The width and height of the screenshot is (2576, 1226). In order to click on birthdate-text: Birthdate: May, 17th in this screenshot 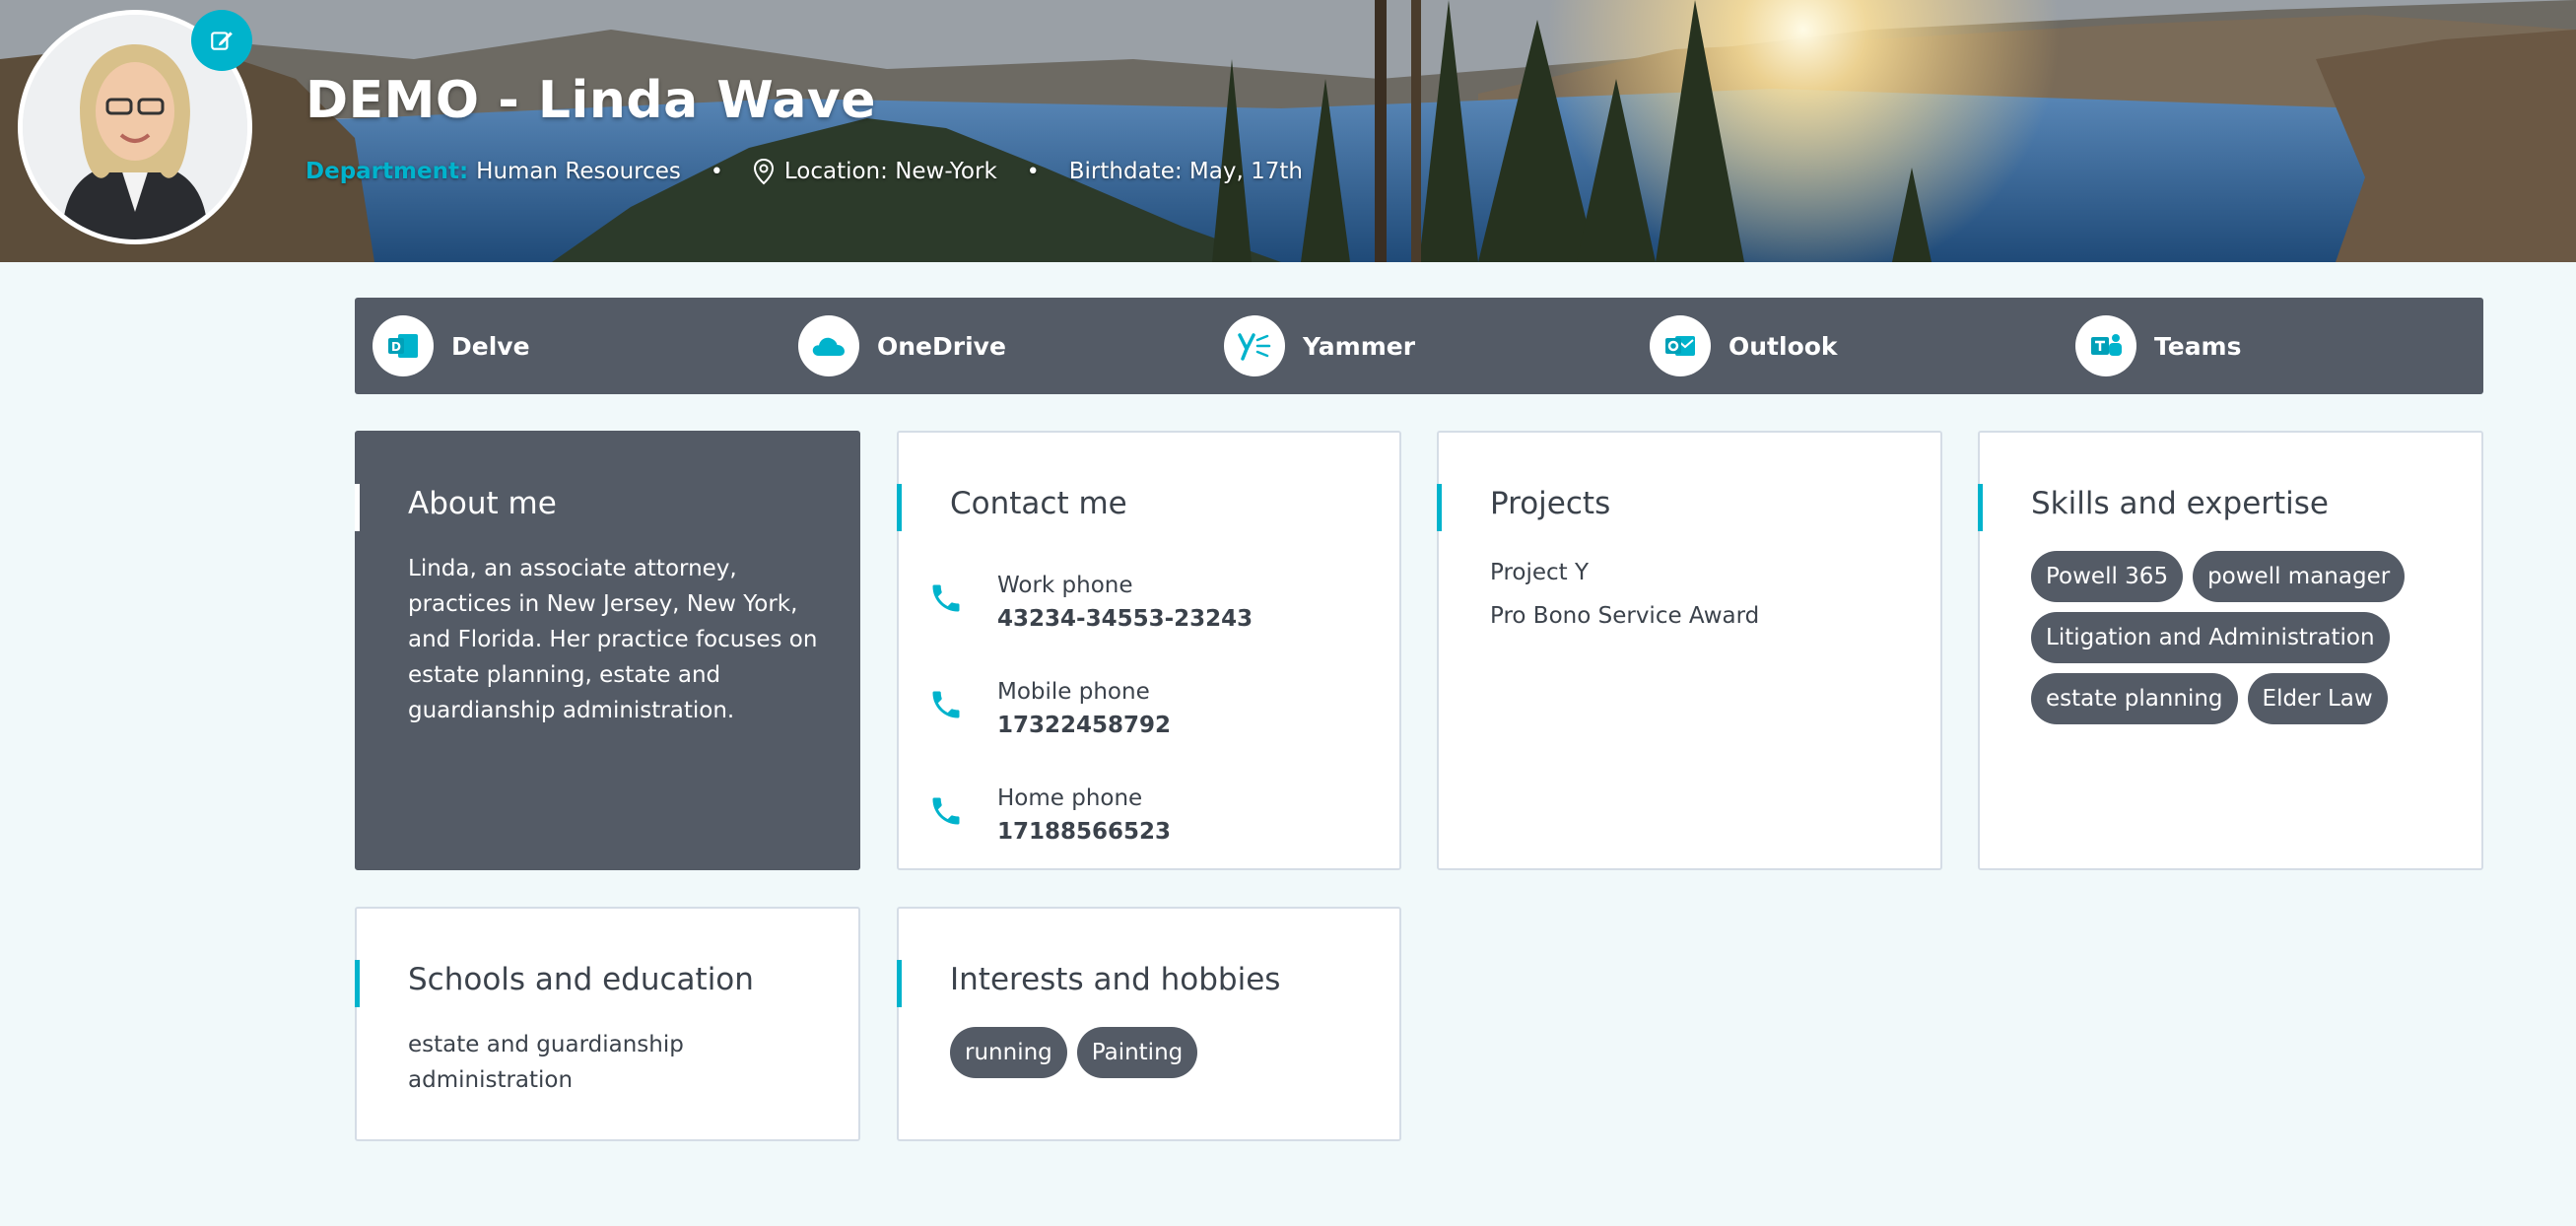, I will do `click(1185, 171)`.